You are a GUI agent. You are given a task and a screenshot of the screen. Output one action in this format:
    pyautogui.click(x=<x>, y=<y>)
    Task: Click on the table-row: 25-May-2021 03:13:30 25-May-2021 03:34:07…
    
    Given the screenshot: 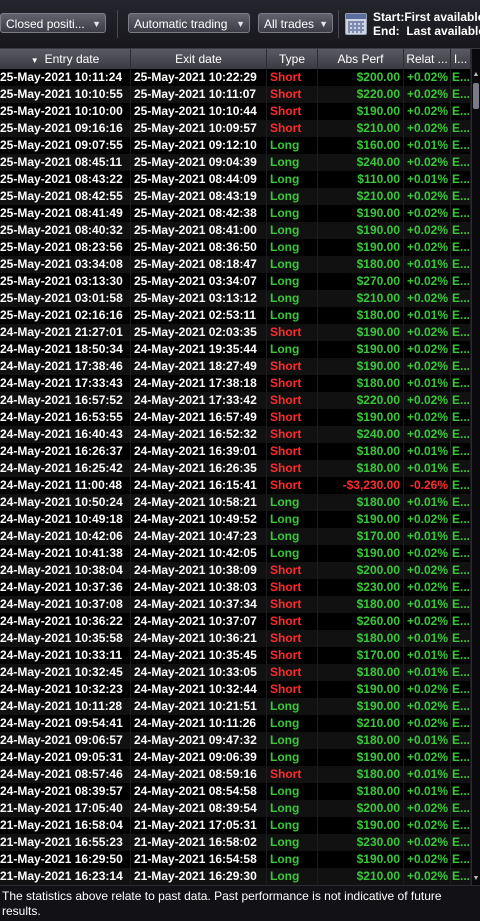 What is the action you would take?
    pyautogui.click(x=235, y=281)
    